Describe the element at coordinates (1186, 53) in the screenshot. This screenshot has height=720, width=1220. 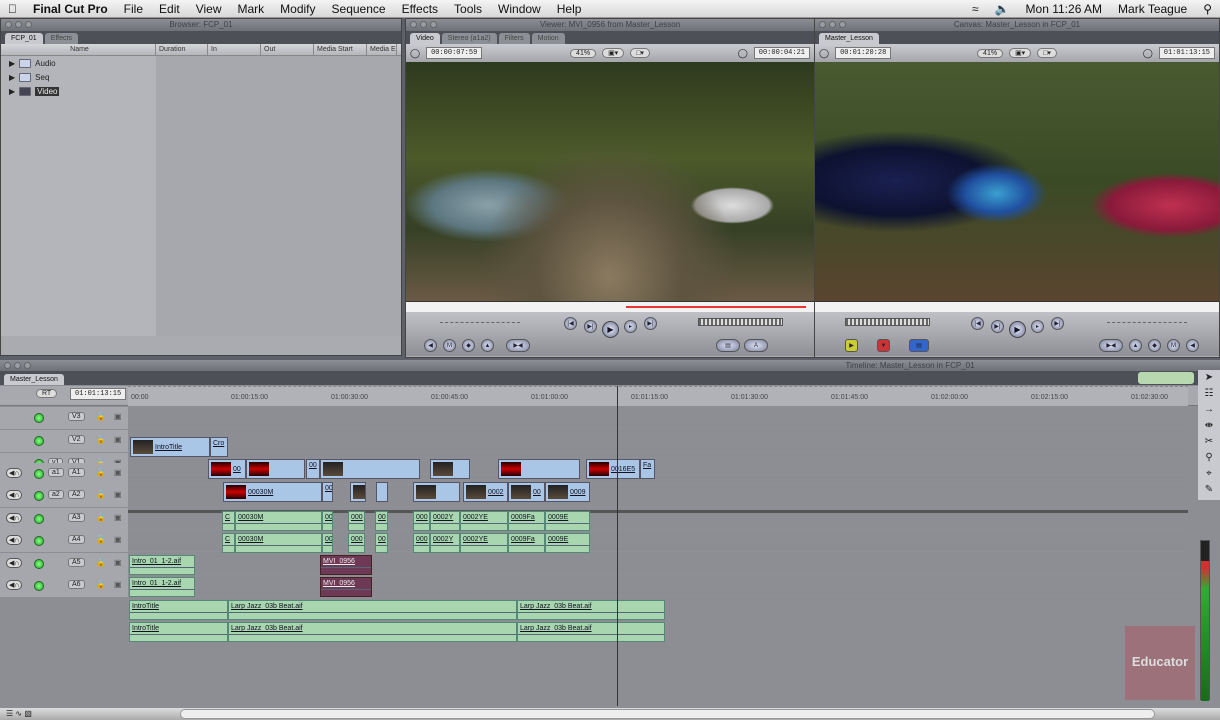
I see `canvas-timecode: 01:01:13:15` at that location.